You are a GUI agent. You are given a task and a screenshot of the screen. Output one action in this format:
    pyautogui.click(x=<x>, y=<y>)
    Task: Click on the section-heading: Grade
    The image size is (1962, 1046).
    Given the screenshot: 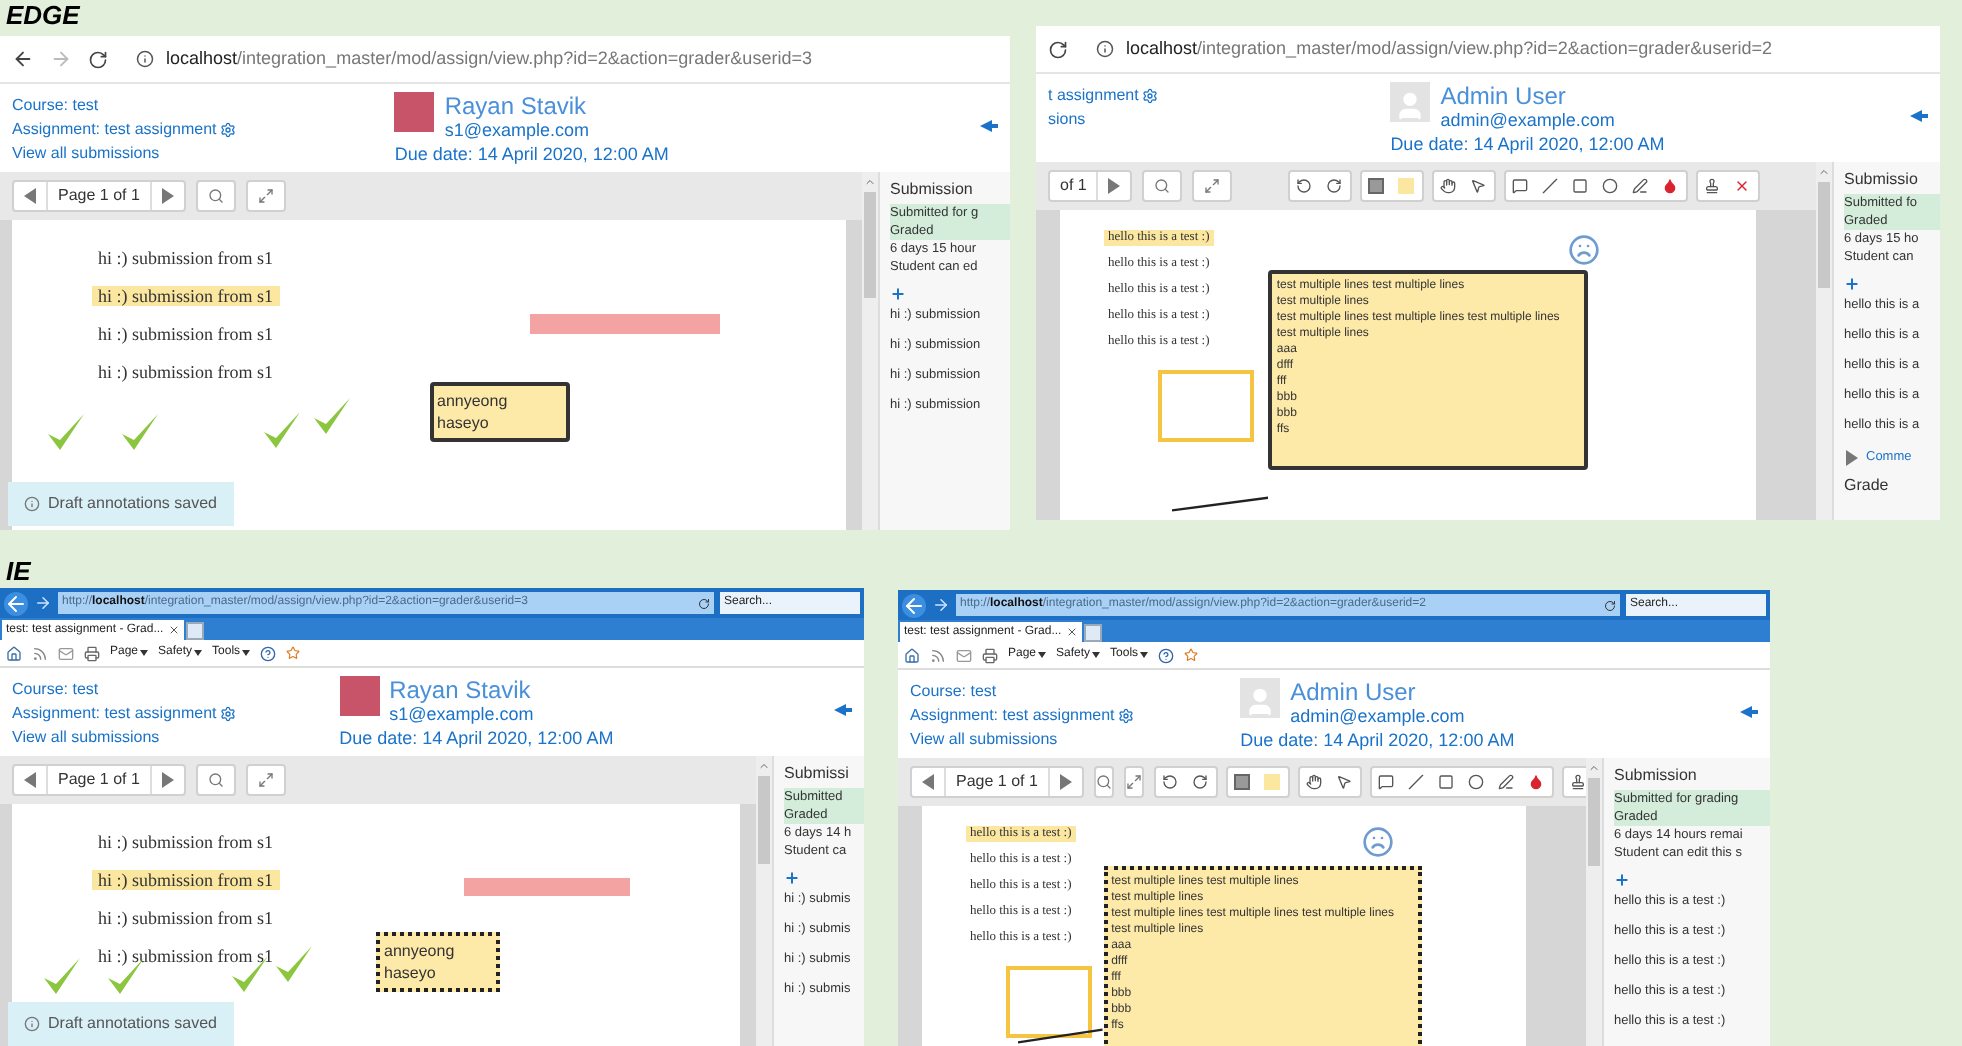 What is the action you would take?
    pyautogui.click(x=1867, y=485)
    